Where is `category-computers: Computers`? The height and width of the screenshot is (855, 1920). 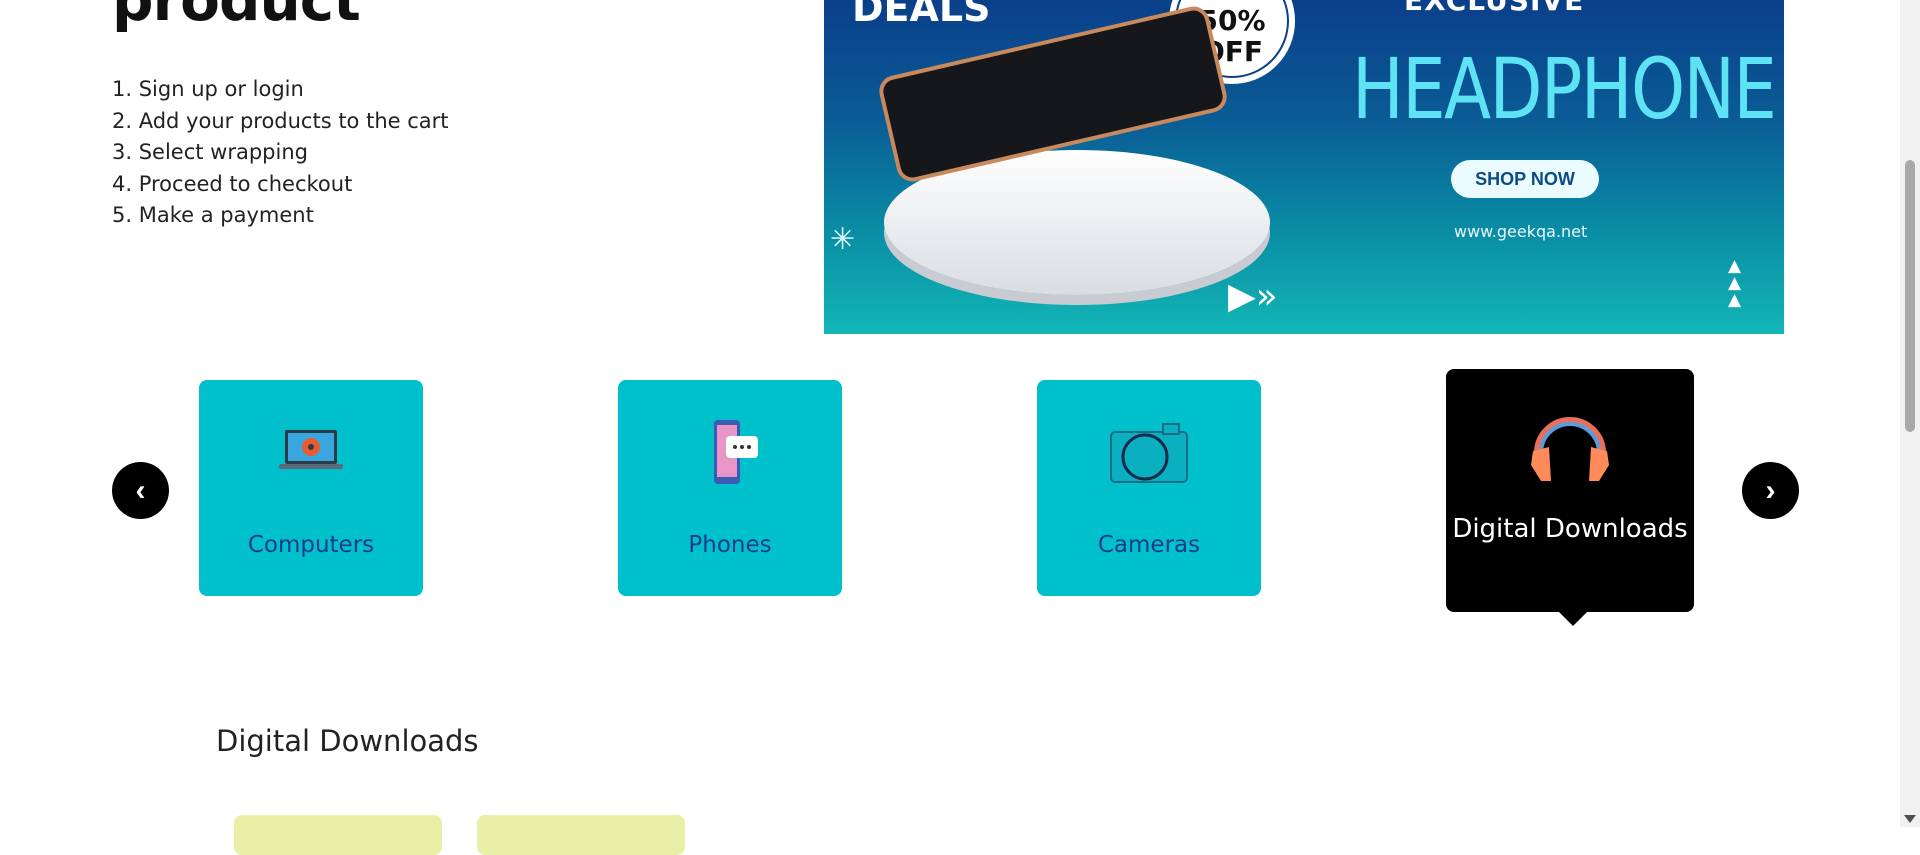 category-computers: Computers is located at coordinates (311, 488).